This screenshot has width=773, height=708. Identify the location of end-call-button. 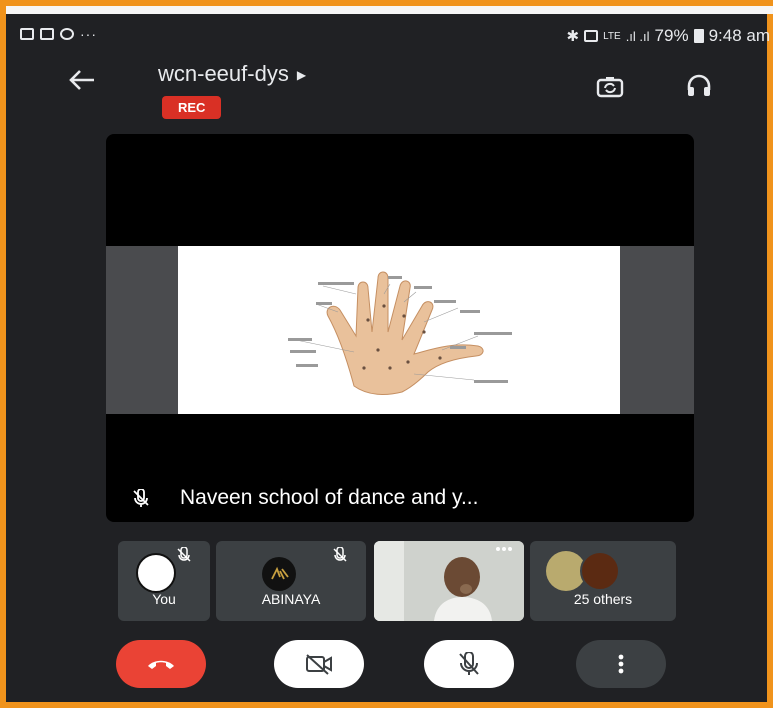
(161, 664).